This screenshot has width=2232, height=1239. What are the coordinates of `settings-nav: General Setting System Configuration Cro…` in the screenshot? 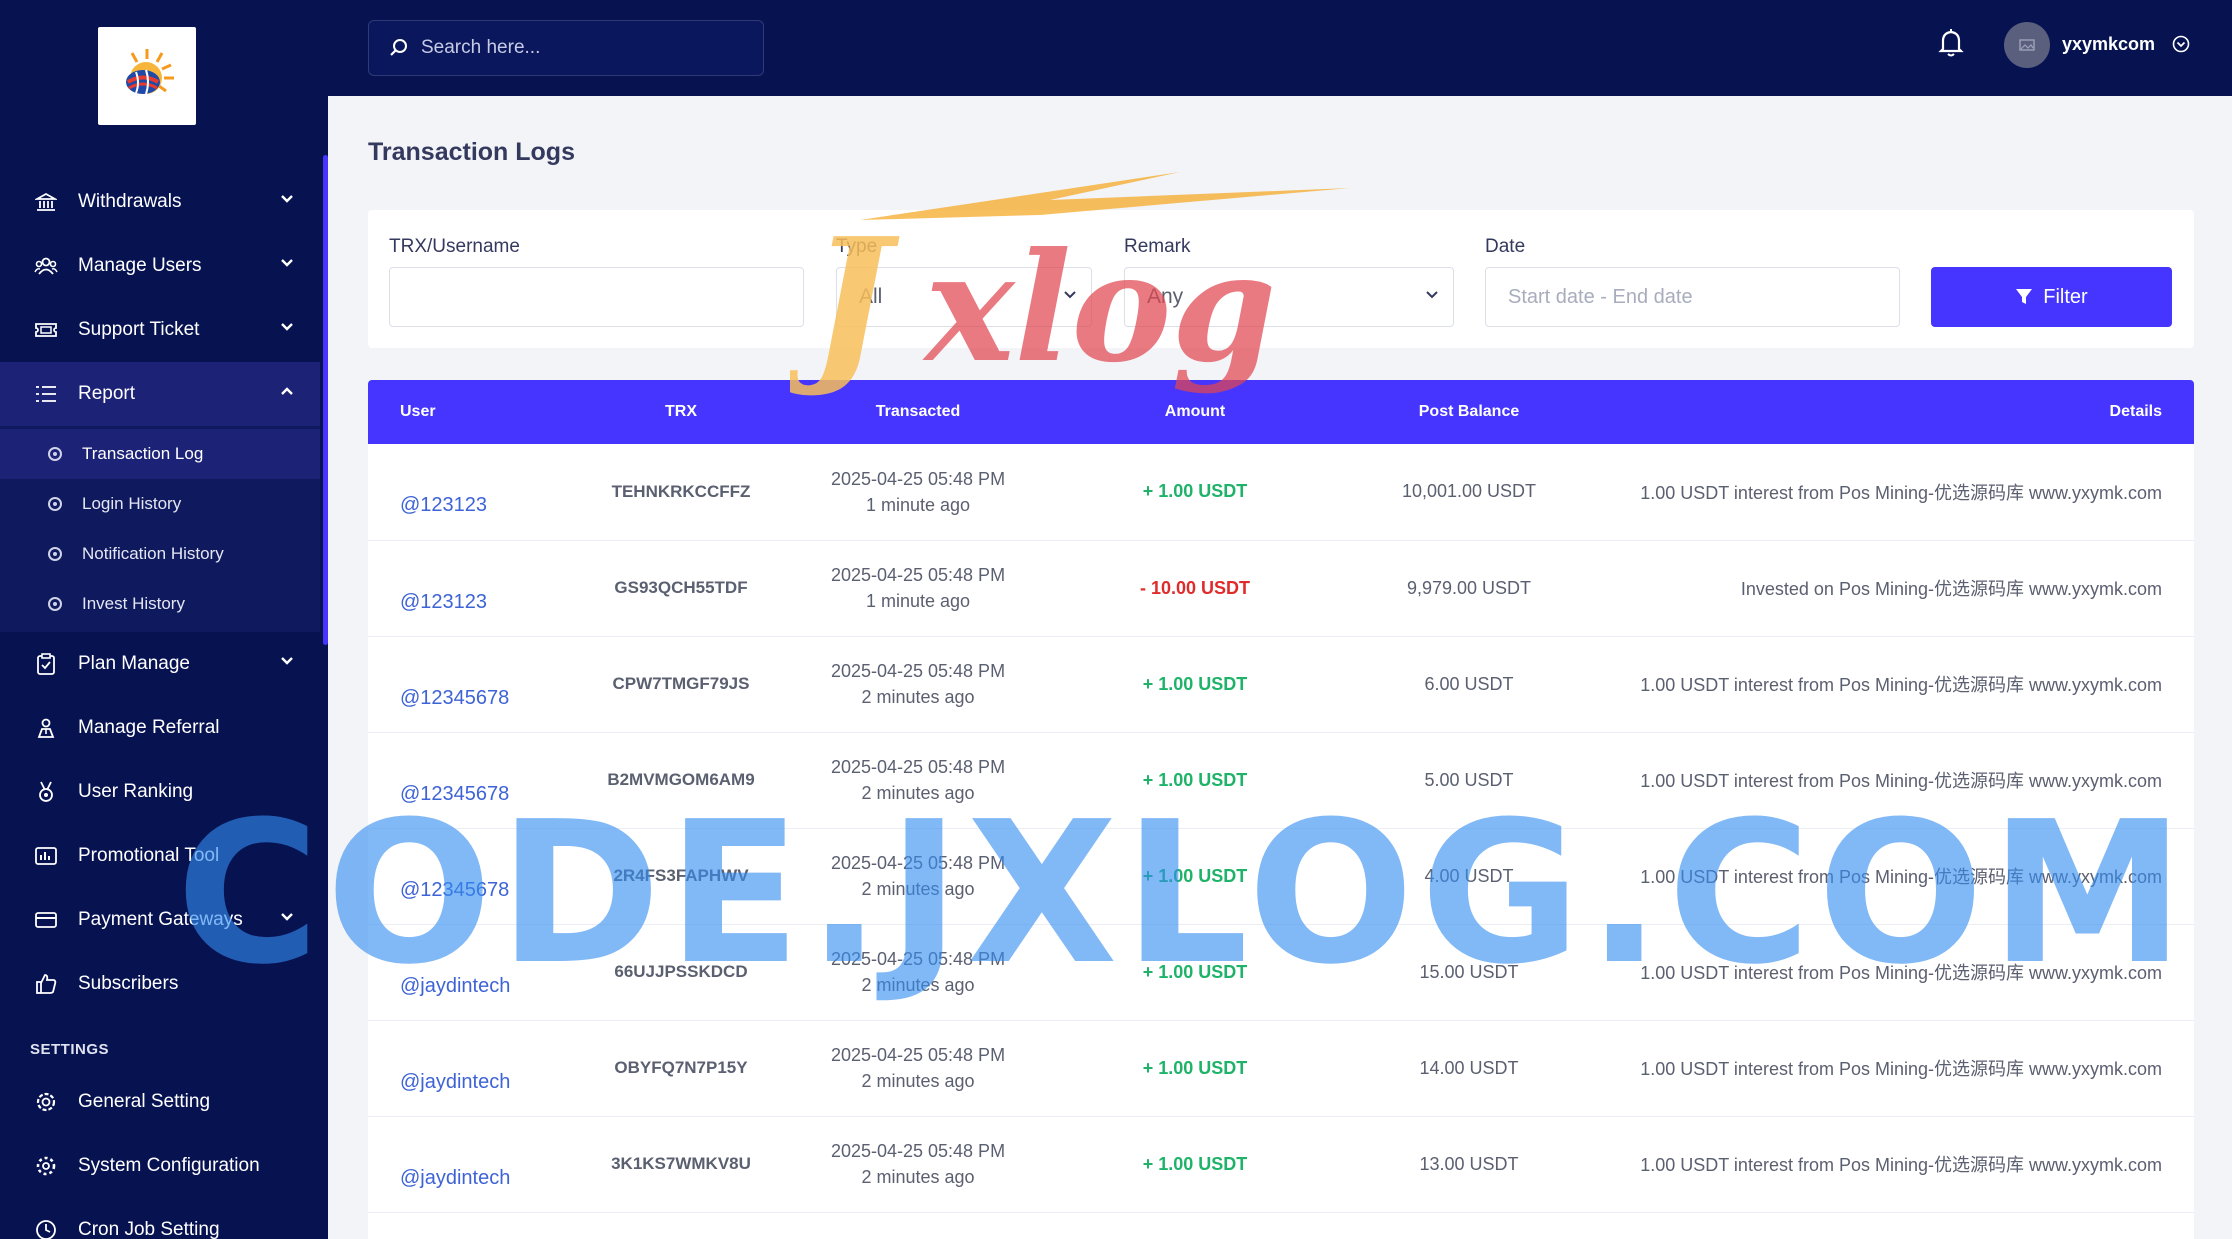 It's located at (160, 1154).